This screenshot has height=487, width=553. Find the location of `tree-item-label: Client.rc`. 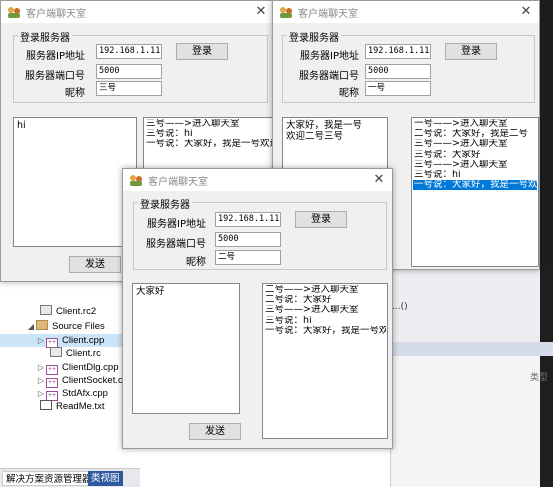

tree-item-label: Client.rc is located at coordinates (83, 353).